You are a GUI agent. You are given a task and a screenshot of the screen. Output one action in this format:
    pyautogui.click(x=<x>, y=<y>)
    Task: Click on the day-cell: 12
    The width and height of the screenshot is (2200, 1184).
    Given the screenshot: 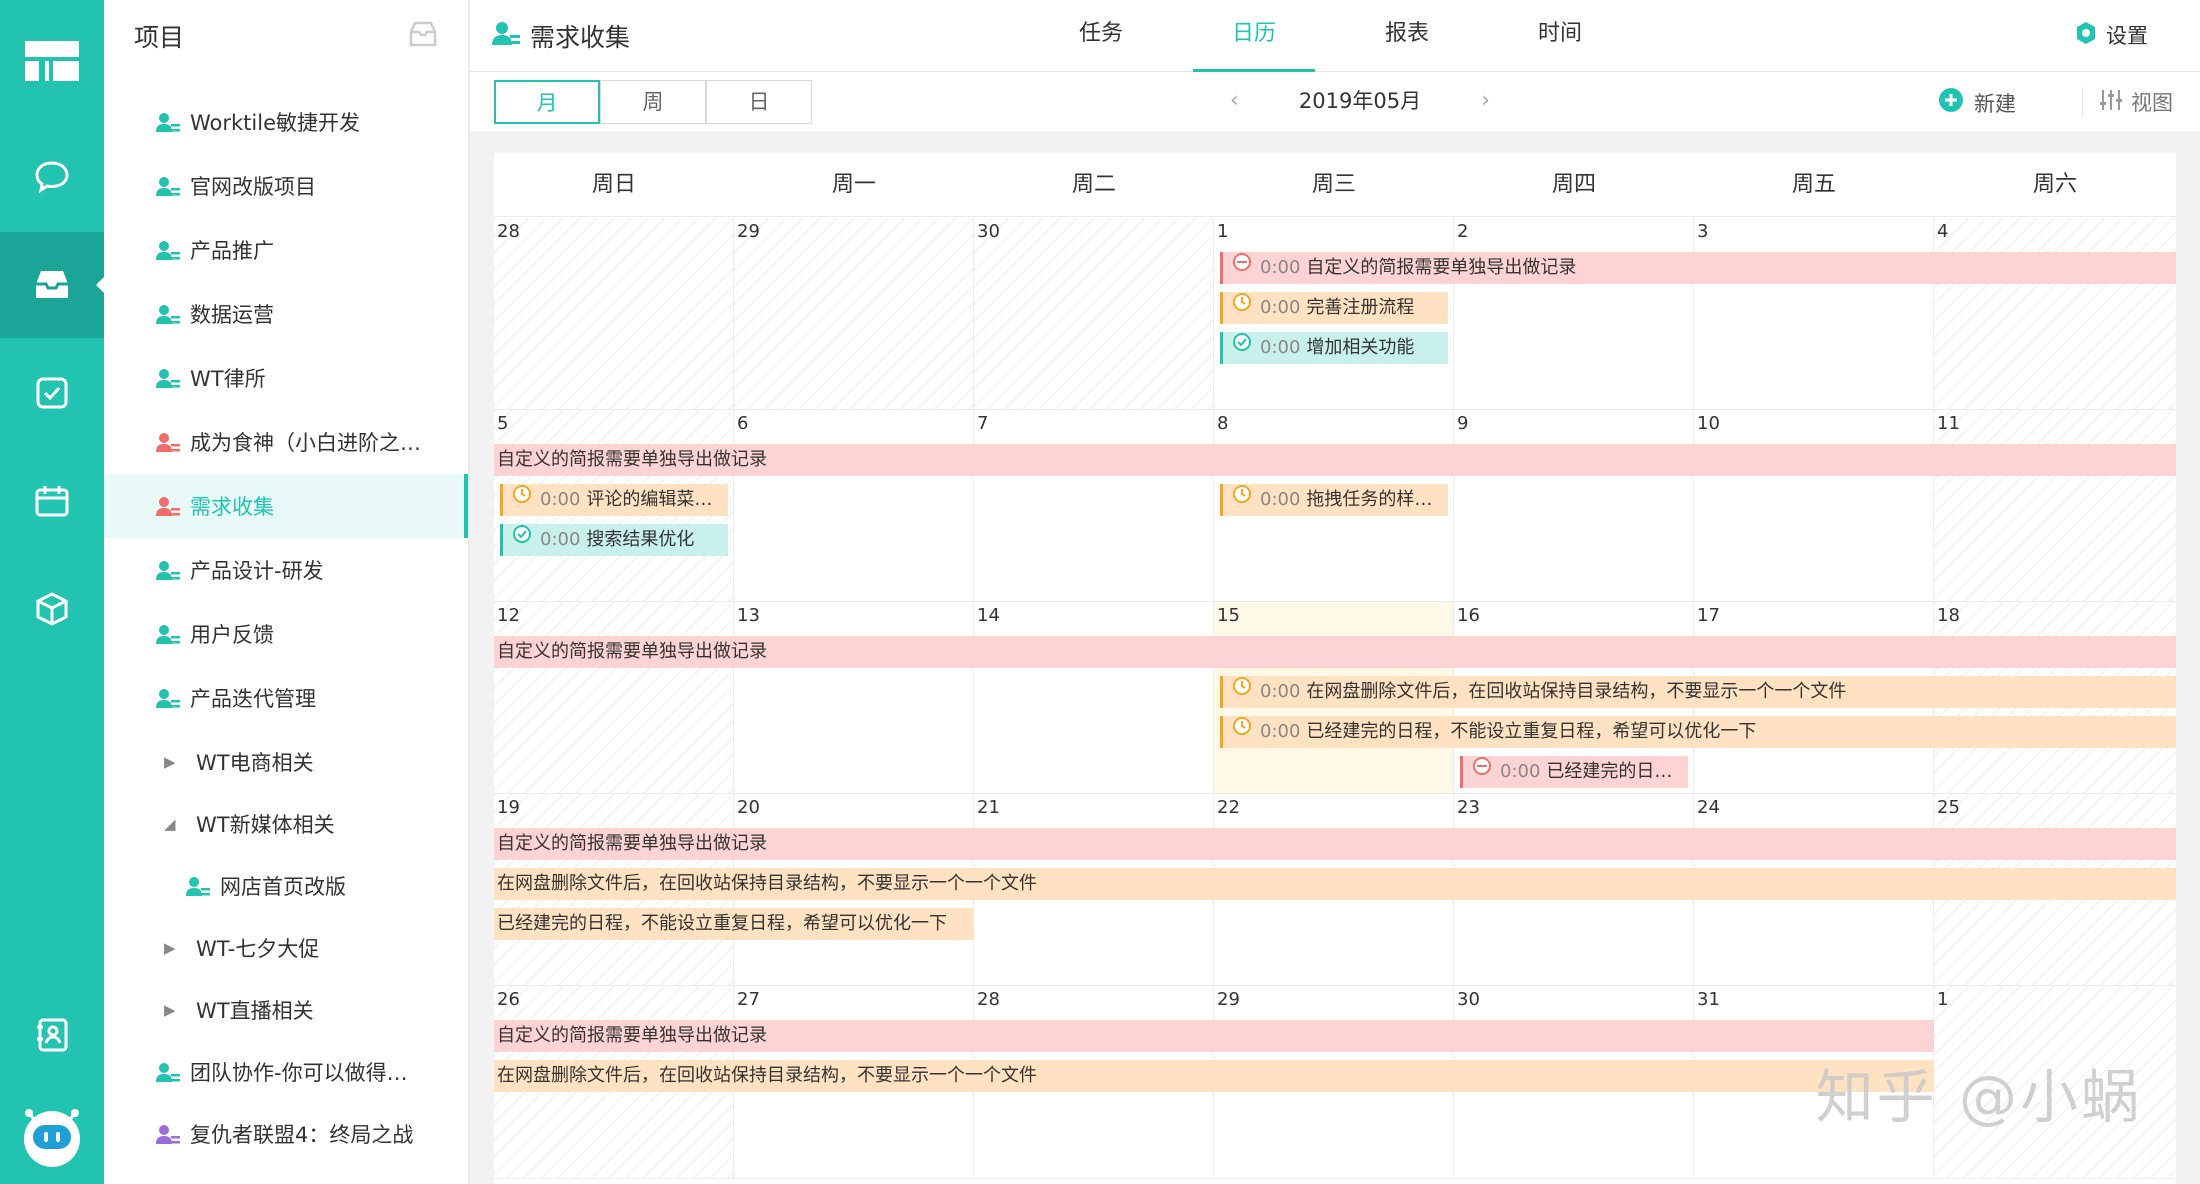 What is the action you would take?
    pyautogui.click(x=614, y=697)
    